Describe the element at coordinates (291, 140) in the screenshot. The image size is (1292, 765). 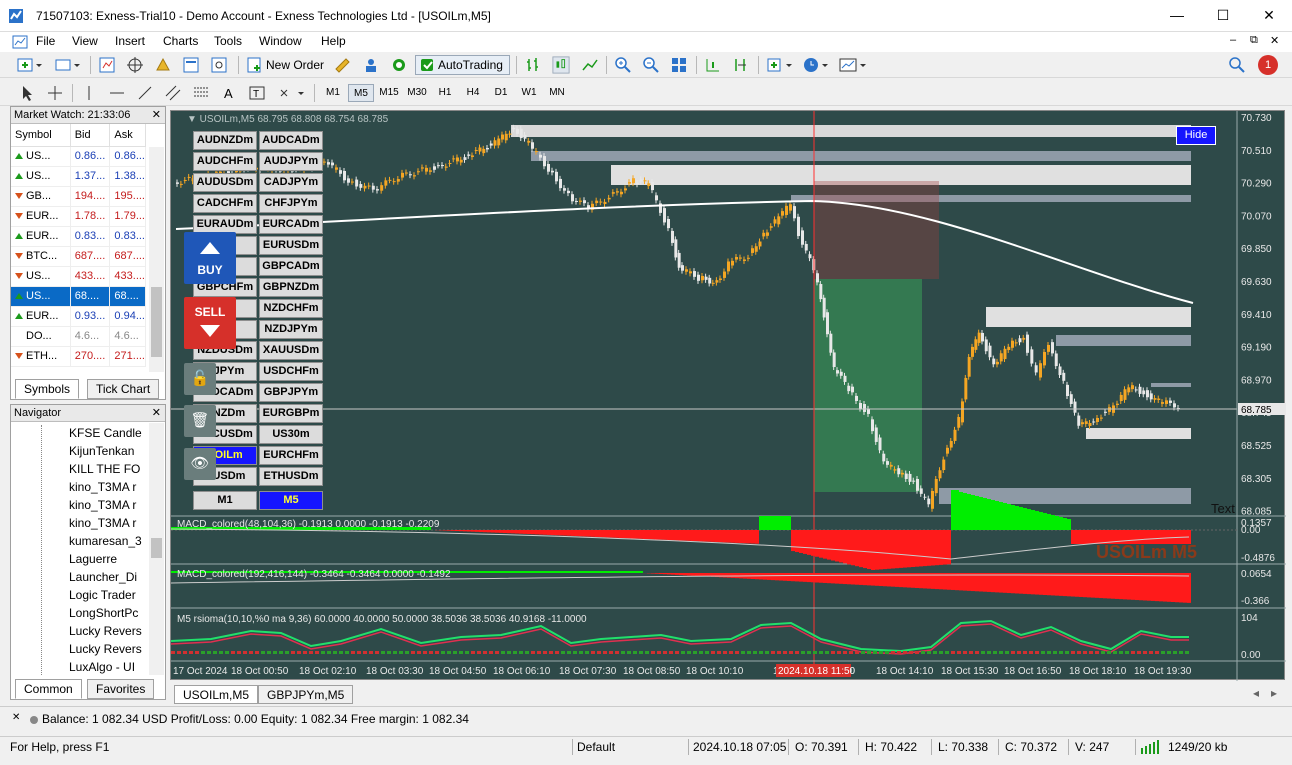
I see `symbol-button: AUDCADm` at that location.